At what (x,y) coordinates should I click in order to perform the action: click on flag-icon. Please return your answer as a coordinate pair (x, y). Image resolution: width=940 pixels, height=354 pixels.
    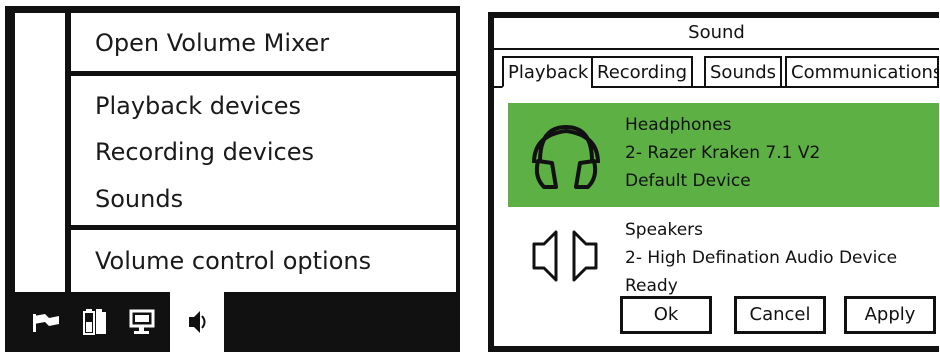
    Looking at the image, I should click on (47, 322).